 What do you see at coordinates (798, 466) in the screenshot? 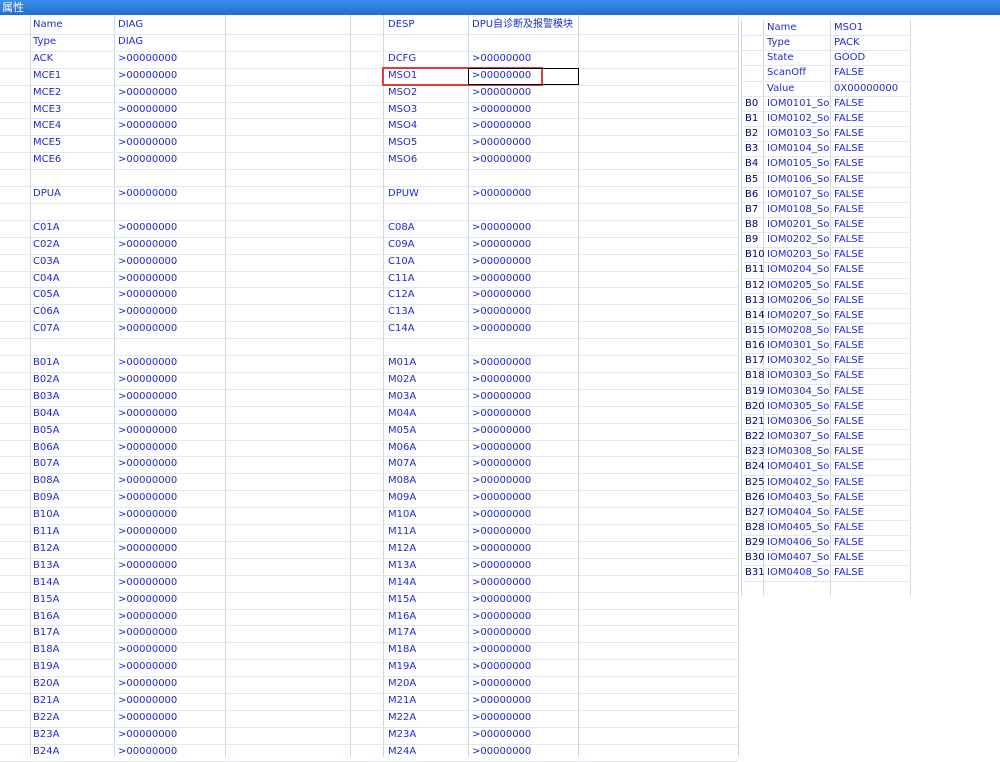
I see `bit-tag-name: IOM0401_So` at bounding box center [798, 466].